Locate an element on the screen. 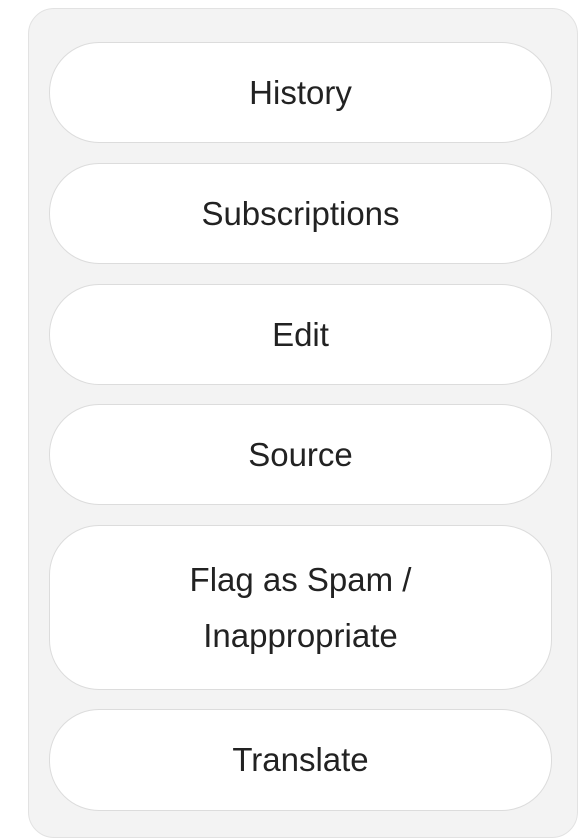 The width and height of the screenshot is (580, 839). flag-spam-button-label: Flag as Spam / Inappropriate is located at coordinates (300, 607).